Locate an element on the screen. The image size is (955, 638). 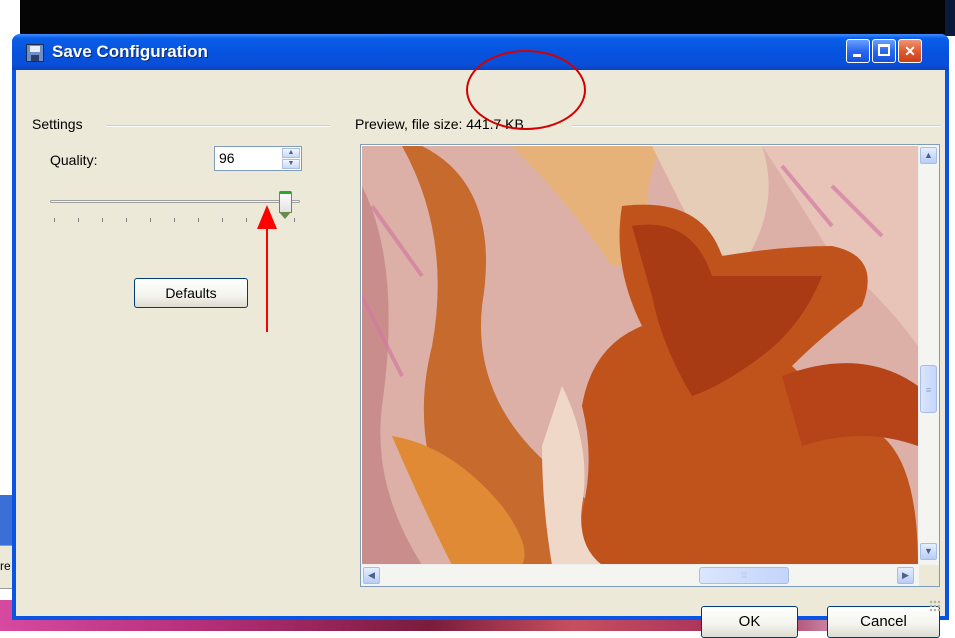
scroll-left-button: ◀ is located at coordinates (371, 575).